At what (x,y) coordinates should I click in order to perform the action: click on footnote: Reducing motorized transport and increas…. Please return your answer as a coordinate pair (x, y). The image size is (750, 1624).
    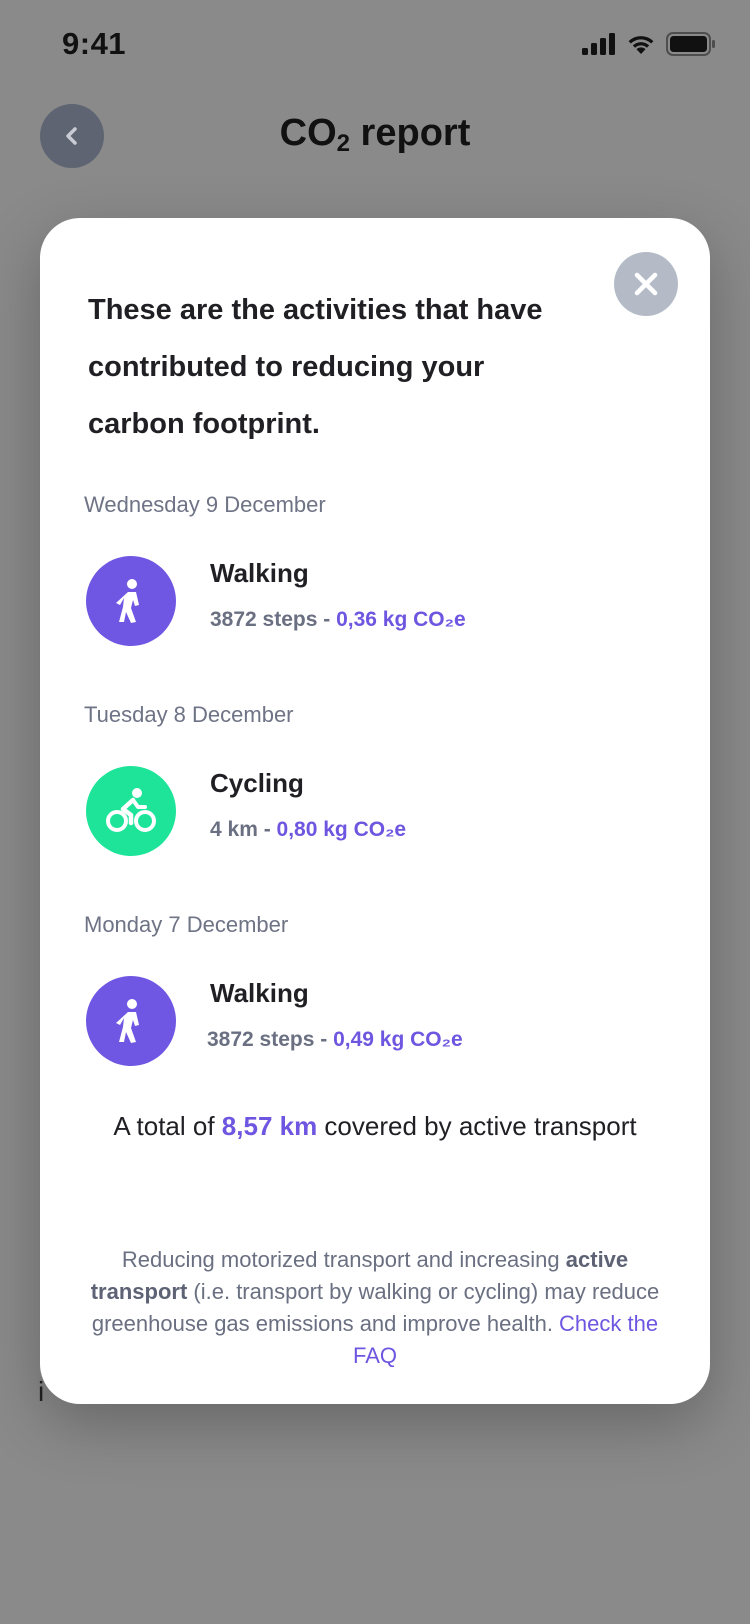
    Looking at the image, I should click on (375, 1308).